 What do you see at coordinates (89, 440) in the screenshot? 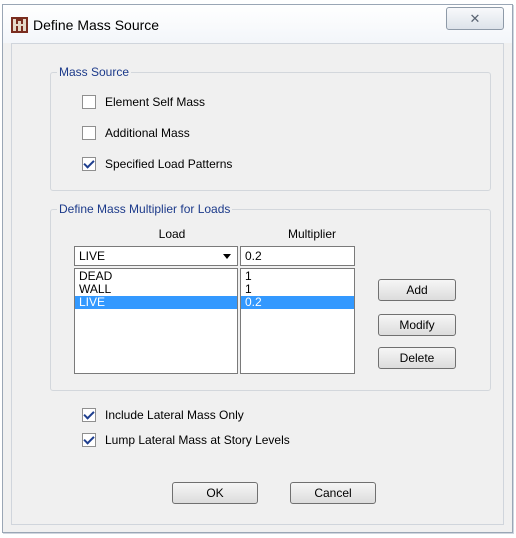
I see `lump-lateral-mass-checkbox` at bounding box center [89, 440].